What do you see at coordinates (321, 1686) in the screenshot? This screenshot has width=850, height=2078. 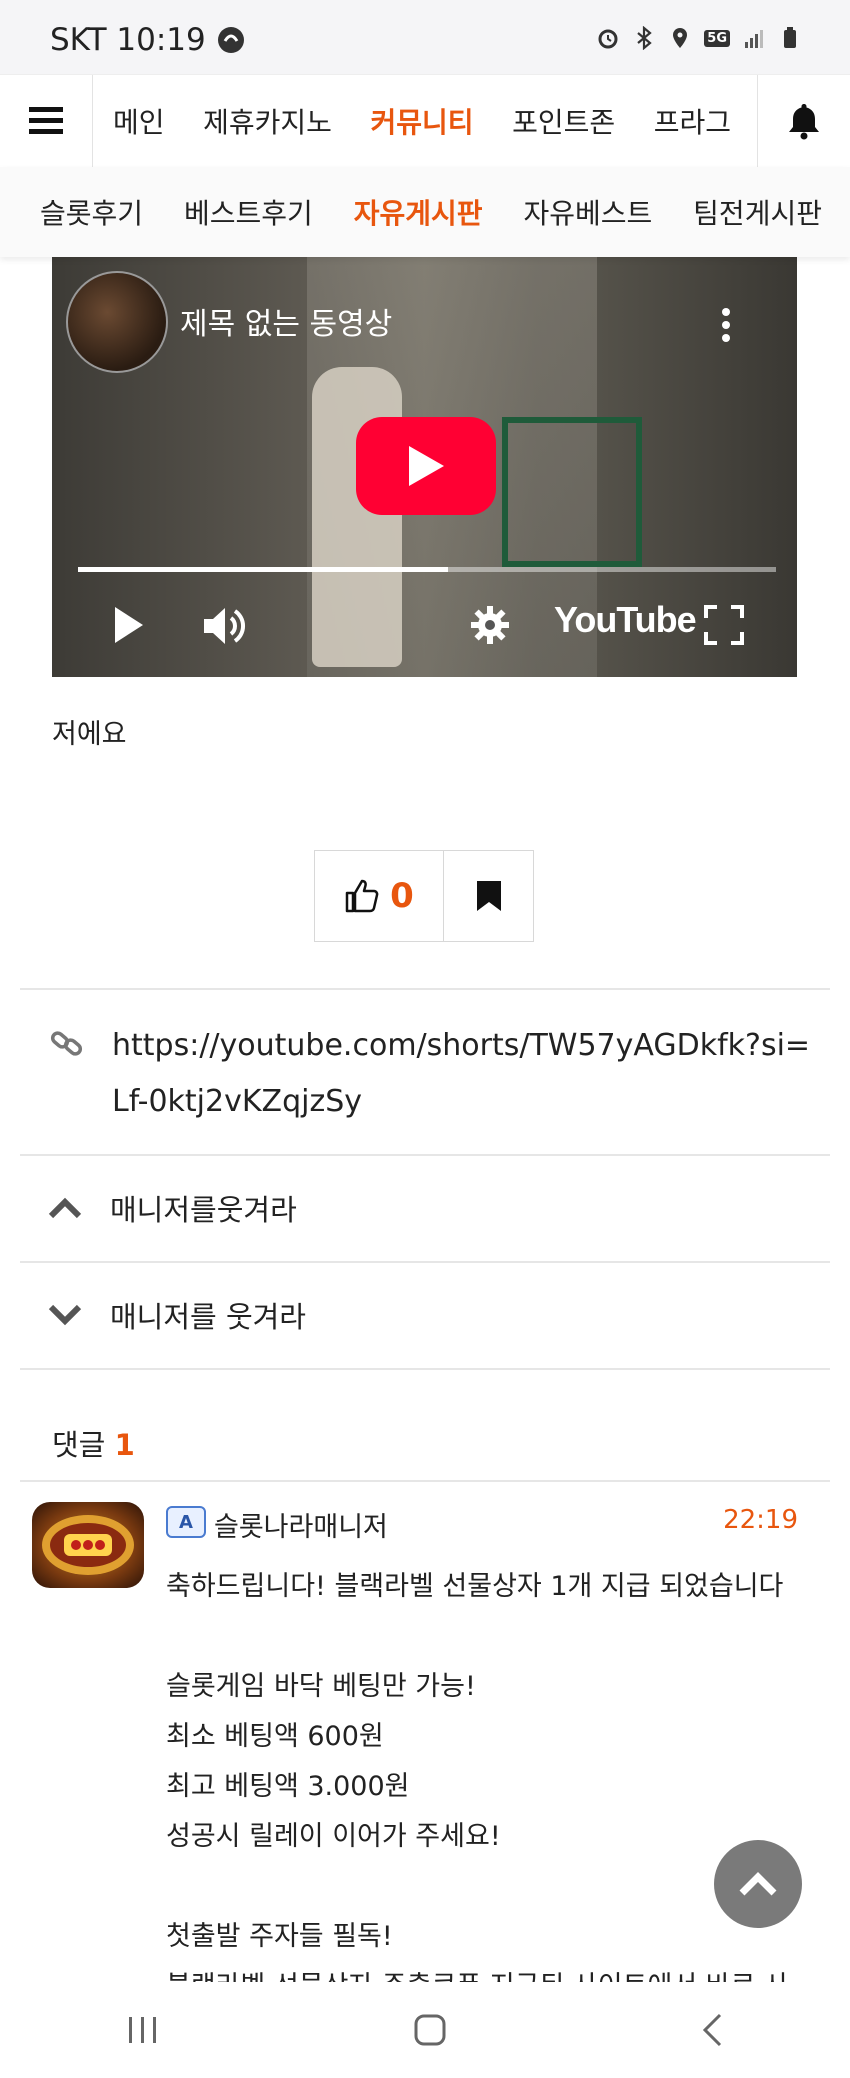 I see `comment-line: 슬롯게임 바닥 베팅만 가능!` at bounding box center [321, 1686].